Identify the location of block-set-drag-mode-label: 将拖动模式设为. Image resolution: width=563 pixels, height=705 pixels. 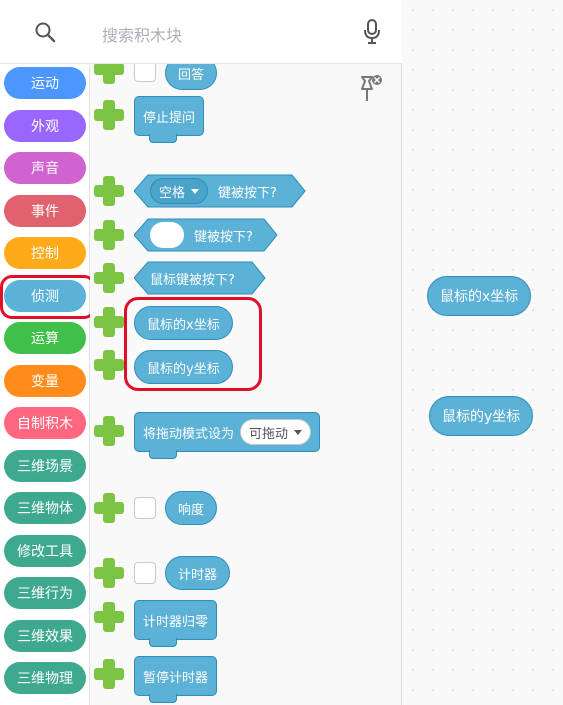
(189, 434).